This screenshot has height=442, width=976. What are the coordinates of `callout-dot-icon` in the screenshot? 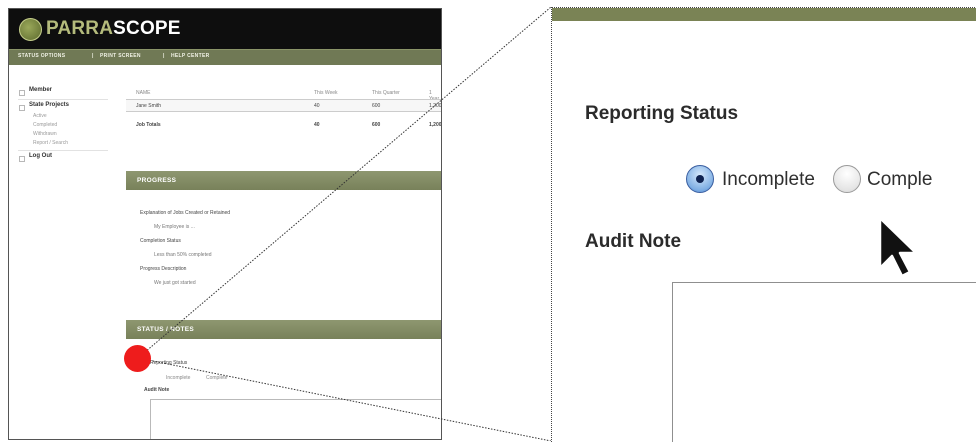 It's located at (137, 358).